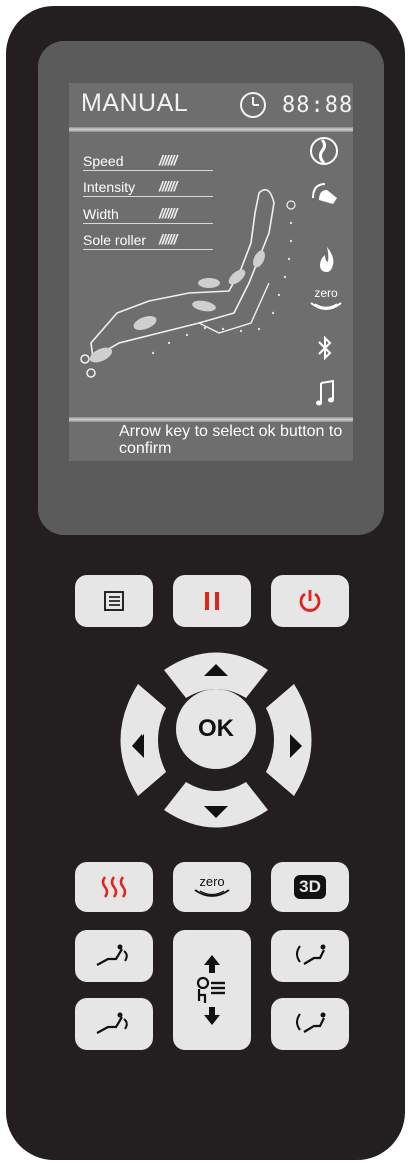 The width and height of the screenshot is (411, 1164). I want to click on hand-massage-icon, so click(324, 193).